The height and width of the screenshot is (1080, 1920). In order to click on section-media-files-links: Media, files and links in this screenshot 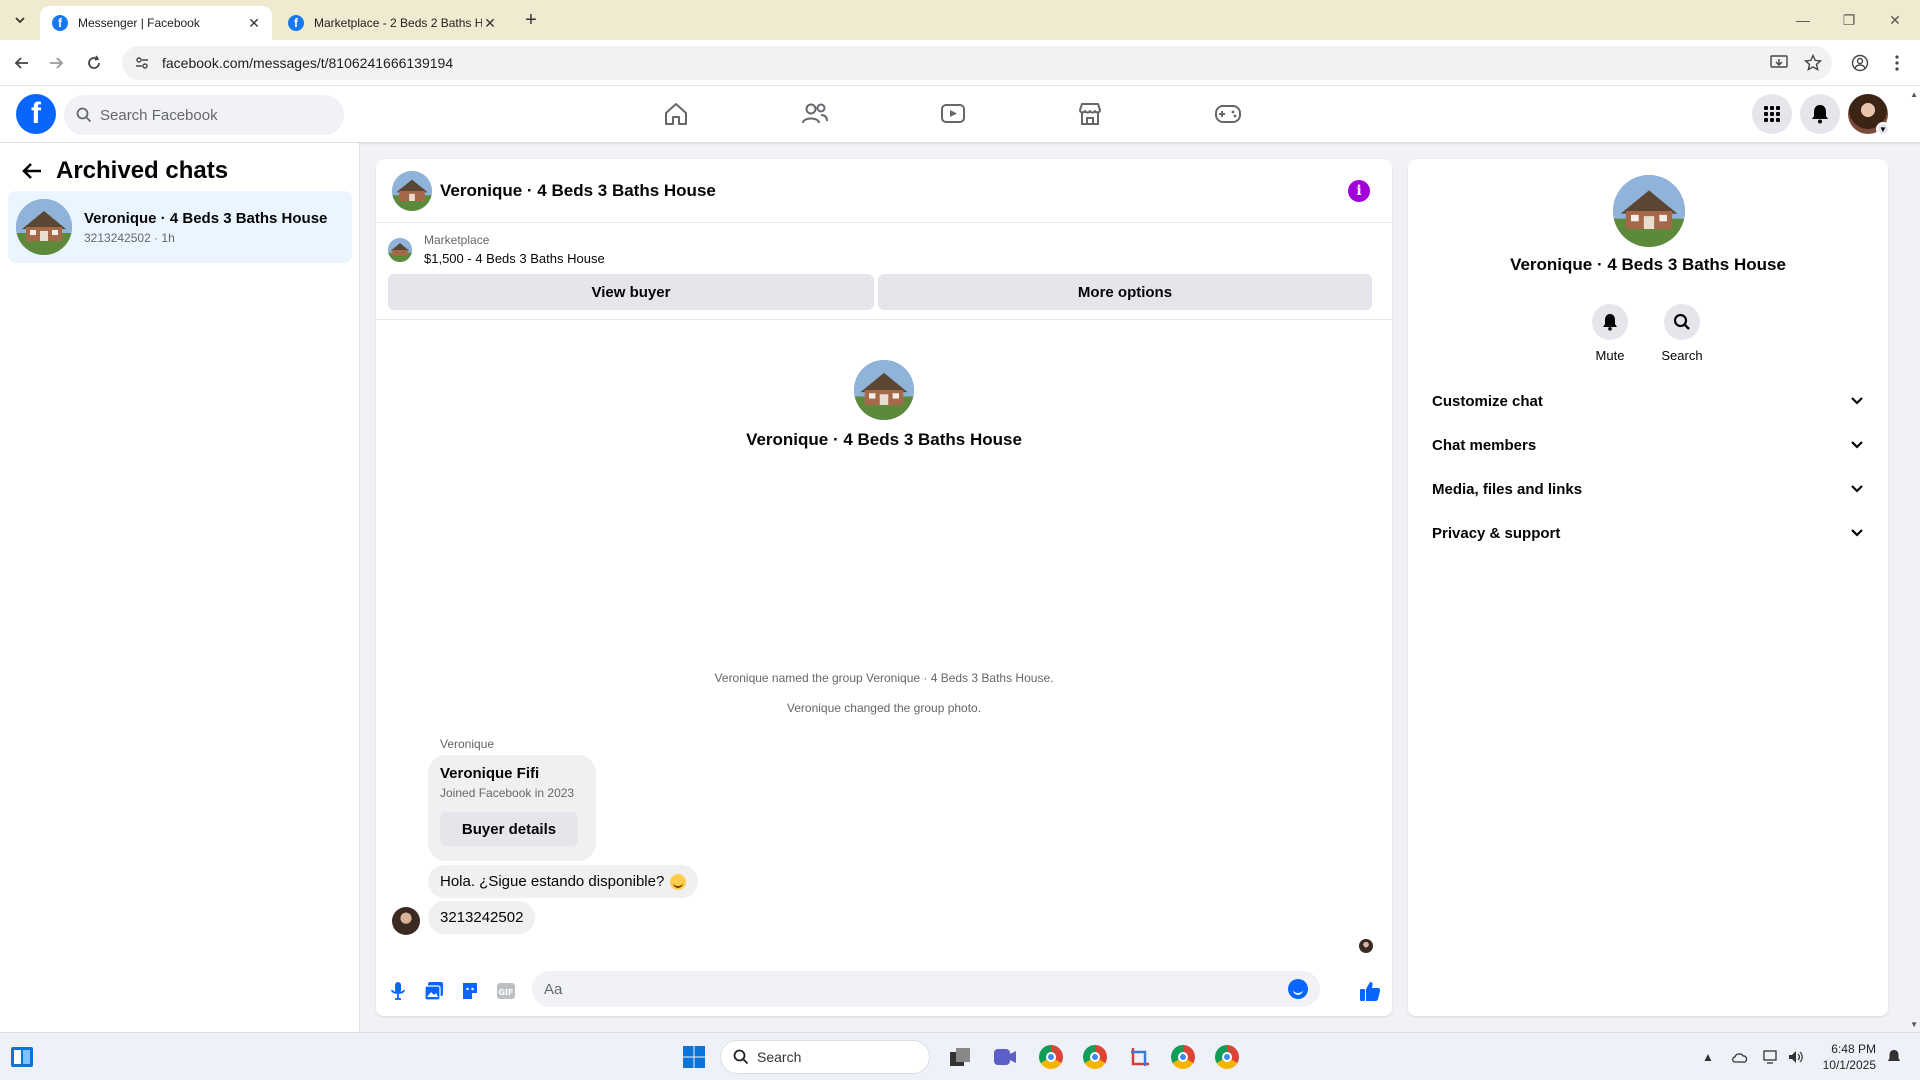, I will do `click(1648, 489)`.